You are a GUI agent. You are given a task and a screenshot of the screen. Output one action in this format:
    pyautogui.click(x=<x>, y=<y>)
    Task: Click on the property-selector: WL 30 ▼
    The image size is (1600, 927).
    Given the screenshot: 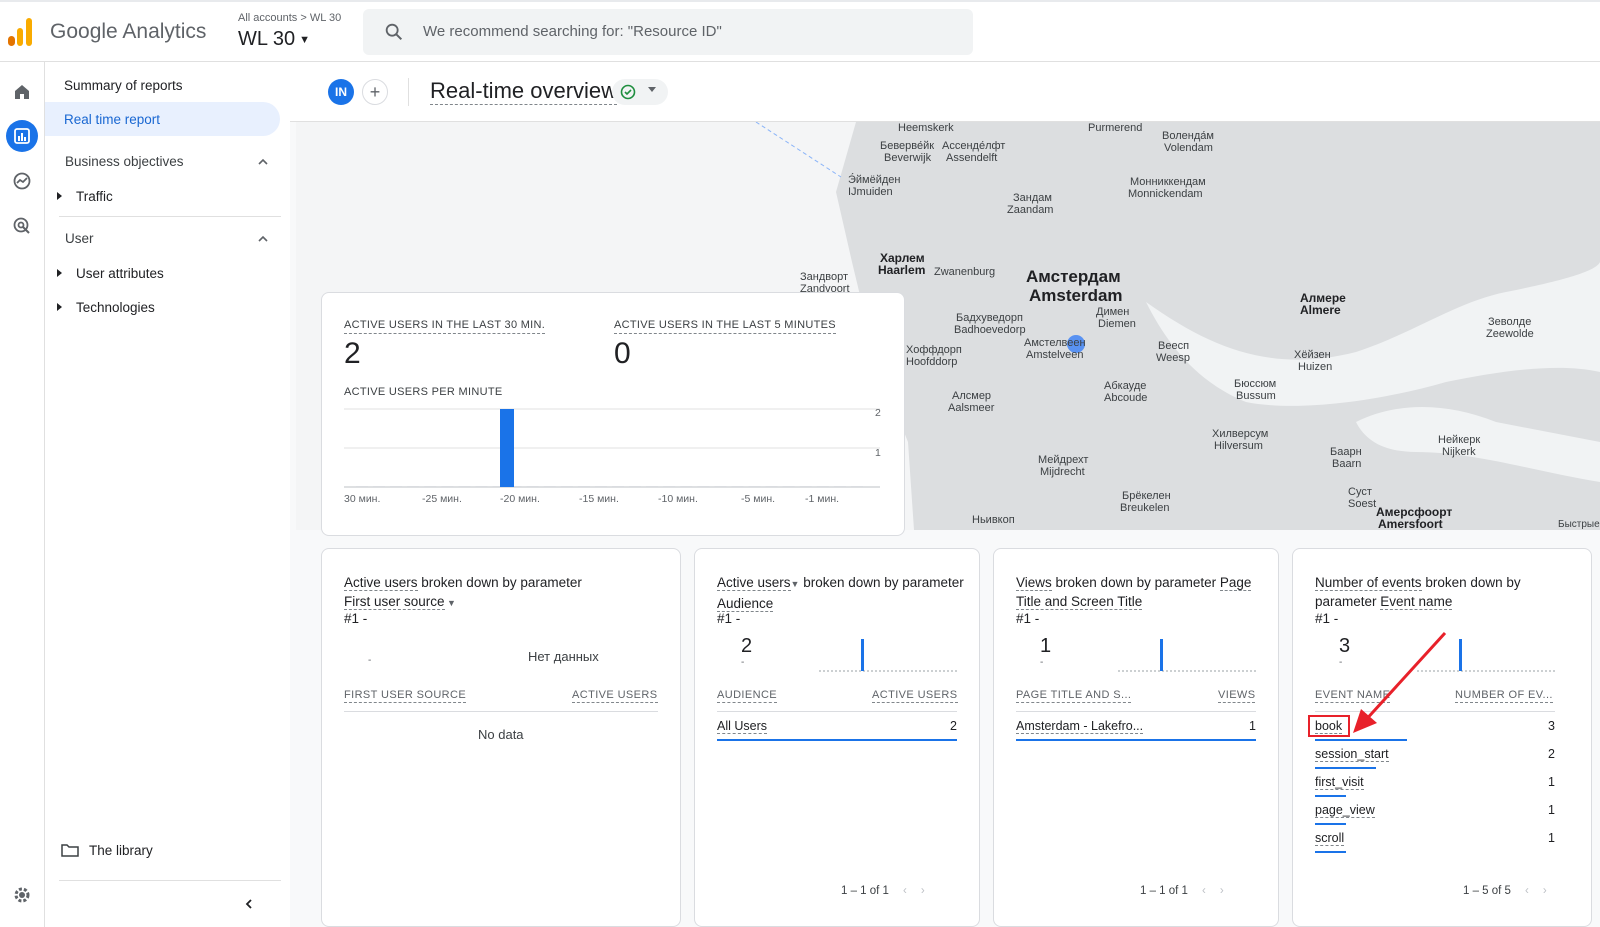 What is the action you would take?
    pyautogui.click(x=274, y=39)
    